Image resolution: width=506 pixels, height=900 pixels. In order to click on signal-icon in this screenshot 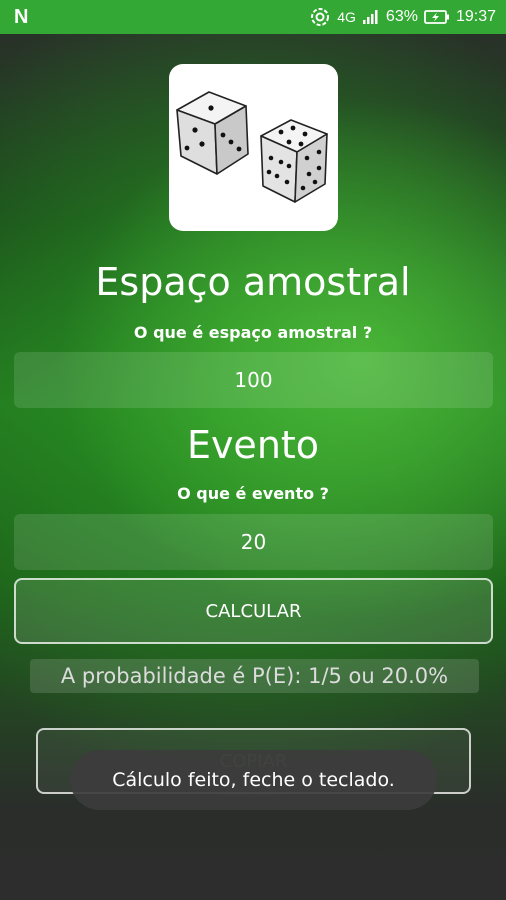, I will do `click(371, 17)`.